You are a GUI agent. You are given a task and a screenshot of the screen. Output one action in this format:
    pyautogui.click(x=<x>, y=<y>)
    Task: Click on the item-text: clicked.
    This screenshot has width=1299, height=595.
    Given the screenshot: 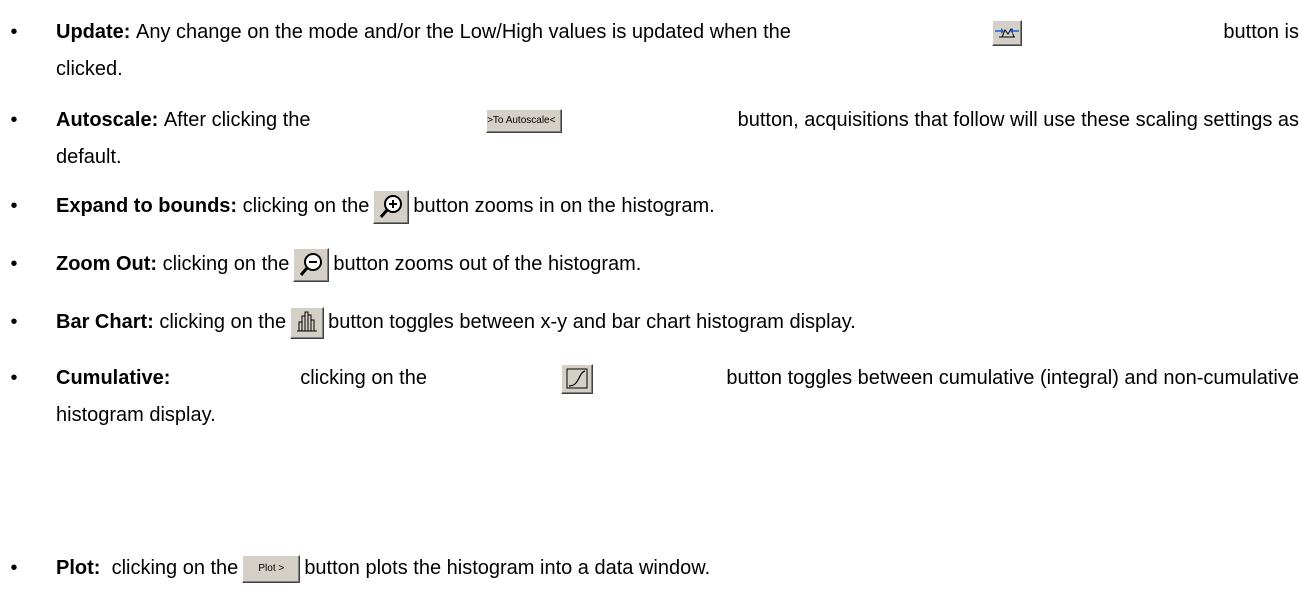 What is the action you would take?
    pyautogui.click(x=89, y=69)
    